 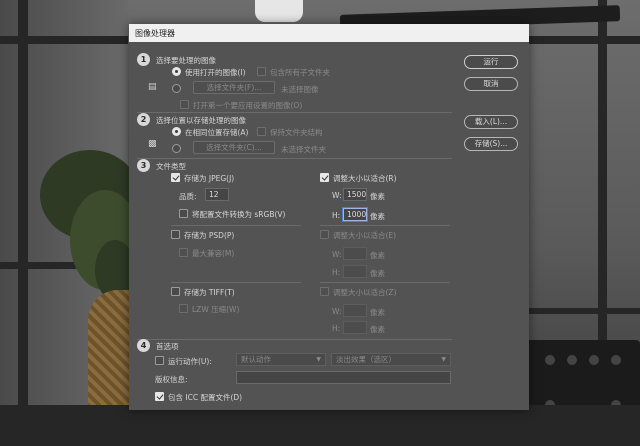 What do you see at coordinates (209, 178) in the screenshot?
I see `save-jpeg-label: 存储为 JPEG(J)` at bounding box center [209, 178].